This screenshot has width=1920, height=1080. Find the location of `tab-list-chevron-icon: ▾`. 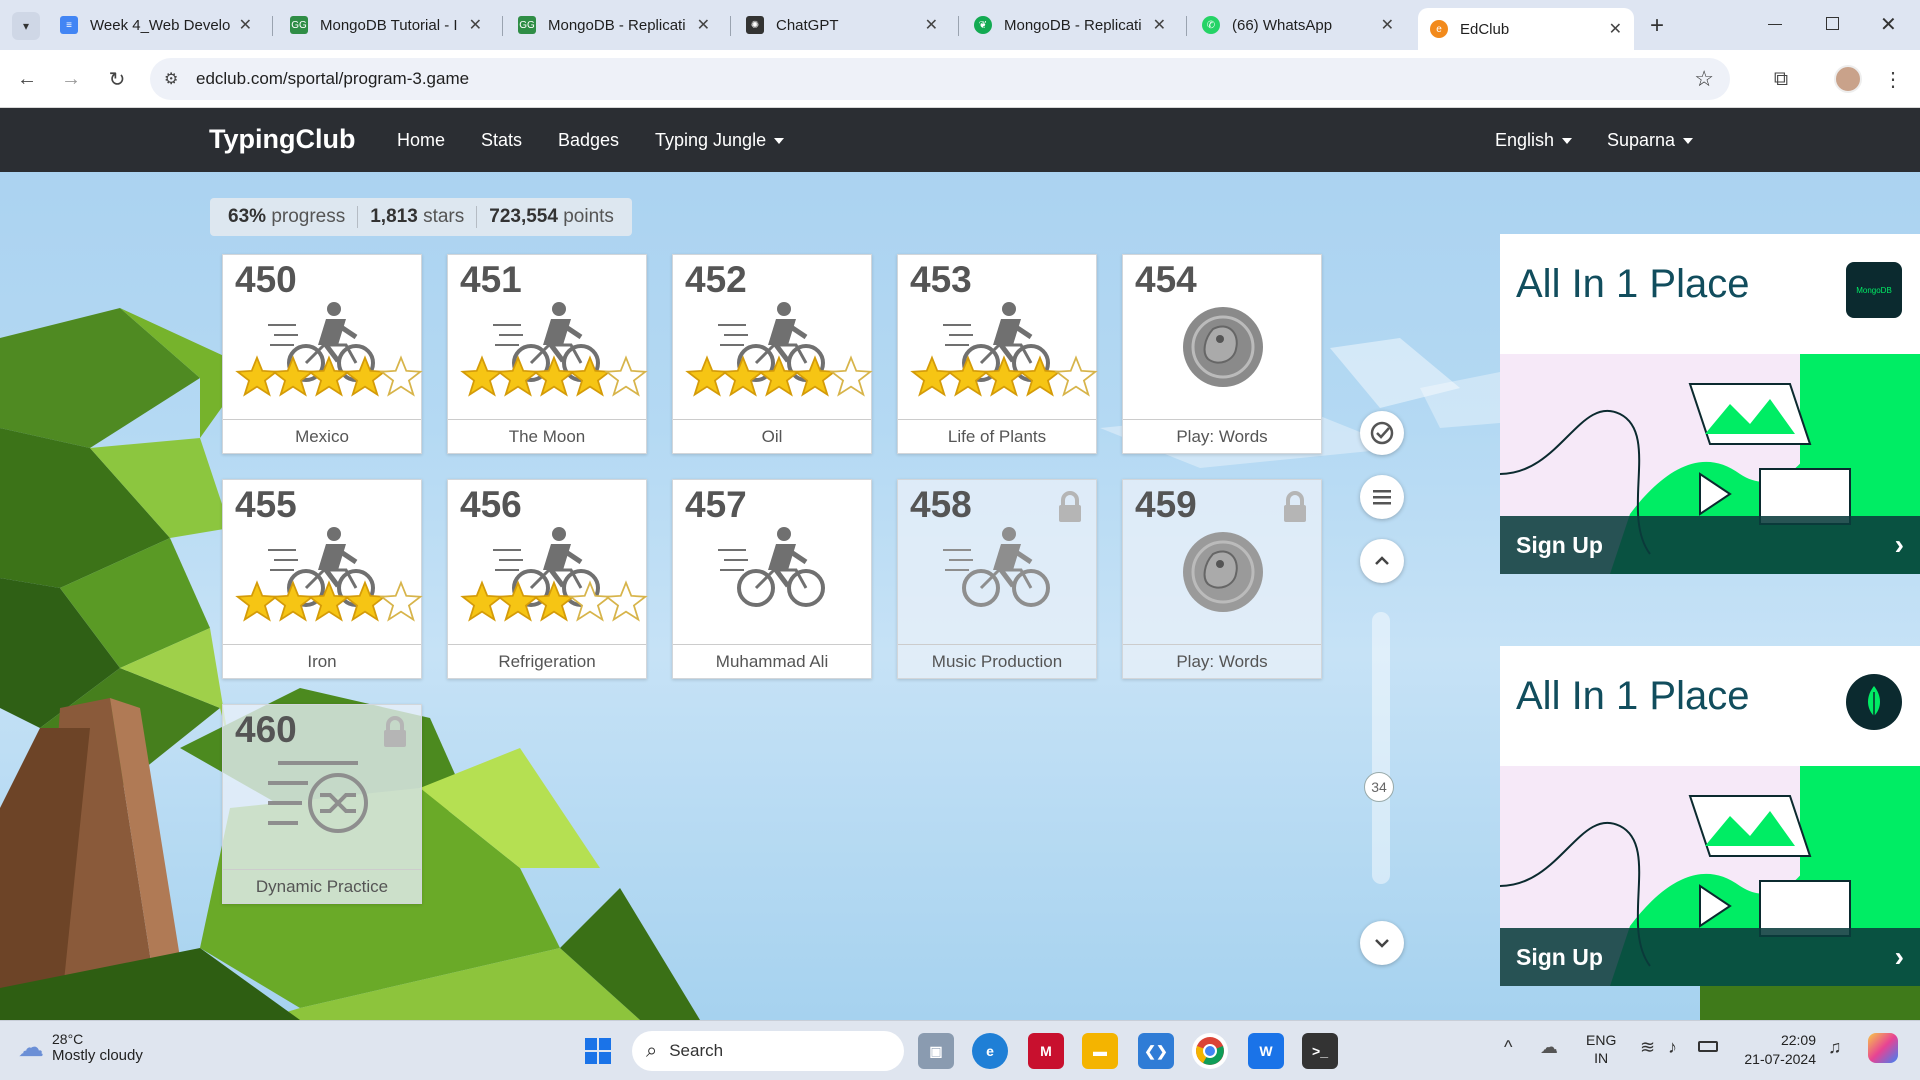

tab-list-chevron-icon: ▾ is located at coordinates (26, 26).